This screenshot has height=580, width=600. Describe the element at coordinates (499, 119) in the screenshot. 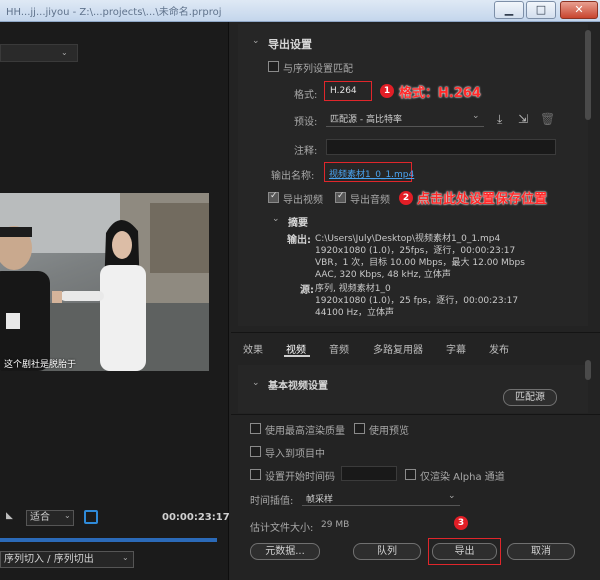

I see `save-preset-icon: ⤓` at that location.